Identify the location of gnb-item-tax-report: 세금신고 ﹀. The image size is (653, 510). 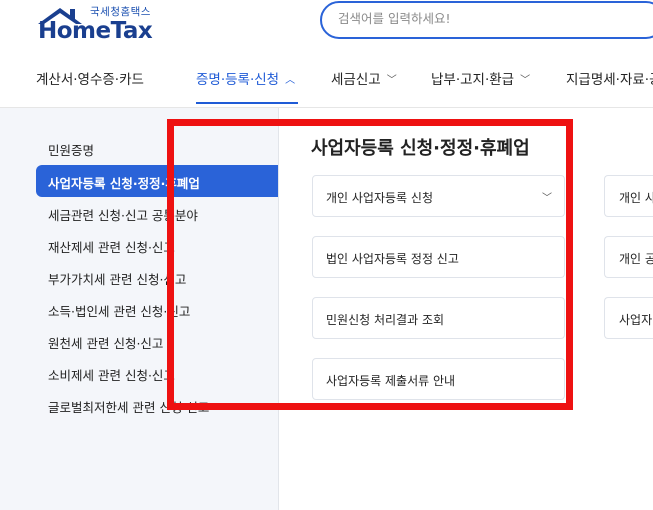
(364, 78).